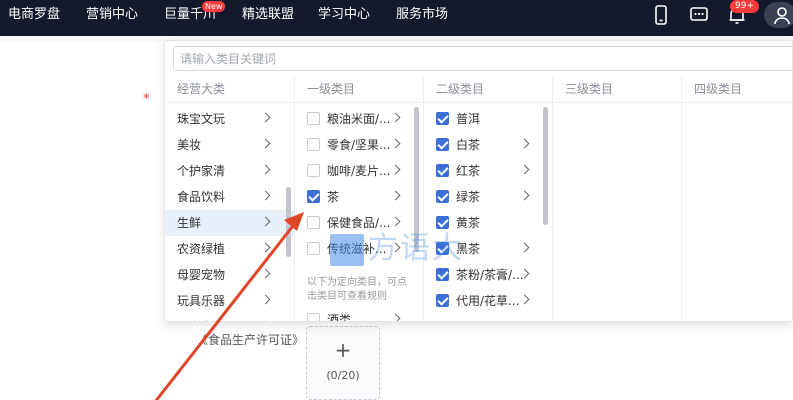 The image size is (793, 400). What do you see at coordinates (229, 223) in the screenshot?
I see `major-category-item: 生鲜` at bounding box center [229, 223].